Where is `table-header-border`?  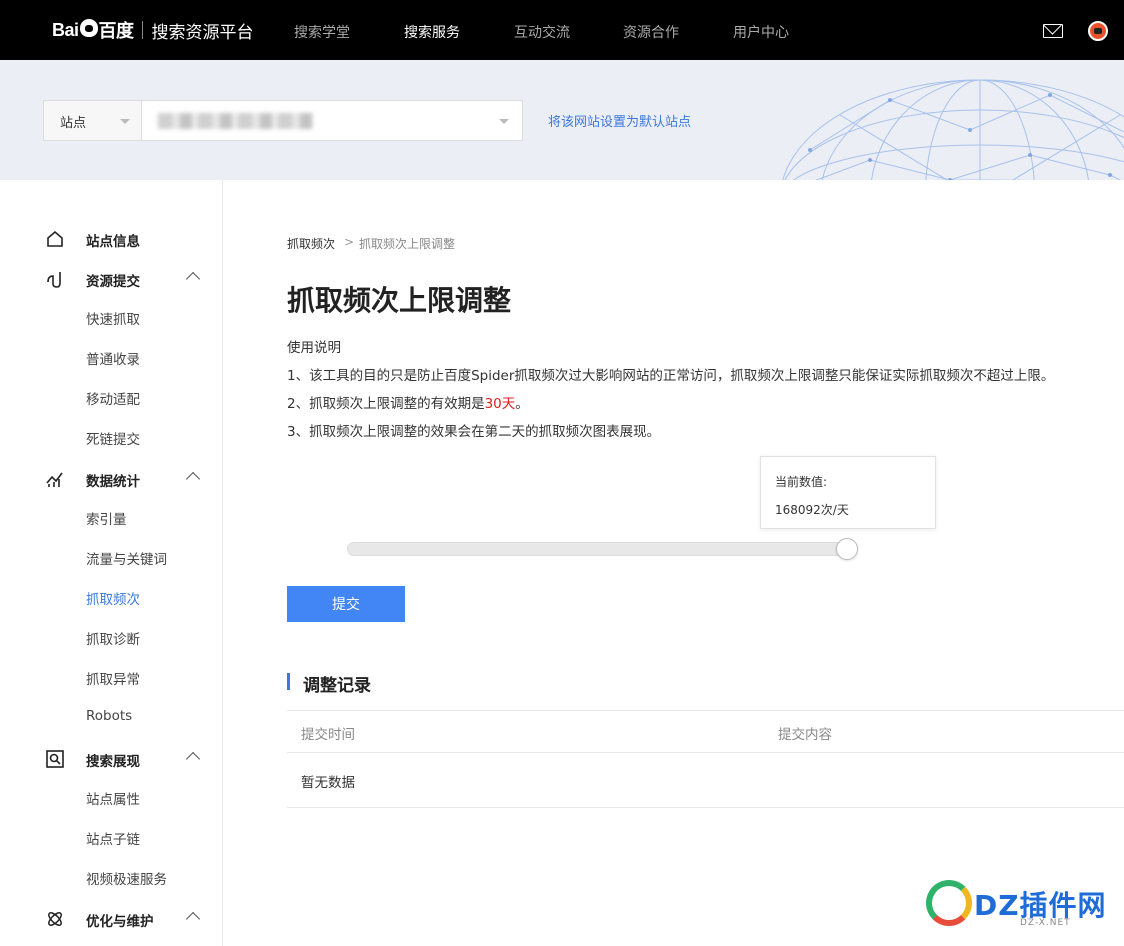
table-header-border is located at coordinates (705, 752).